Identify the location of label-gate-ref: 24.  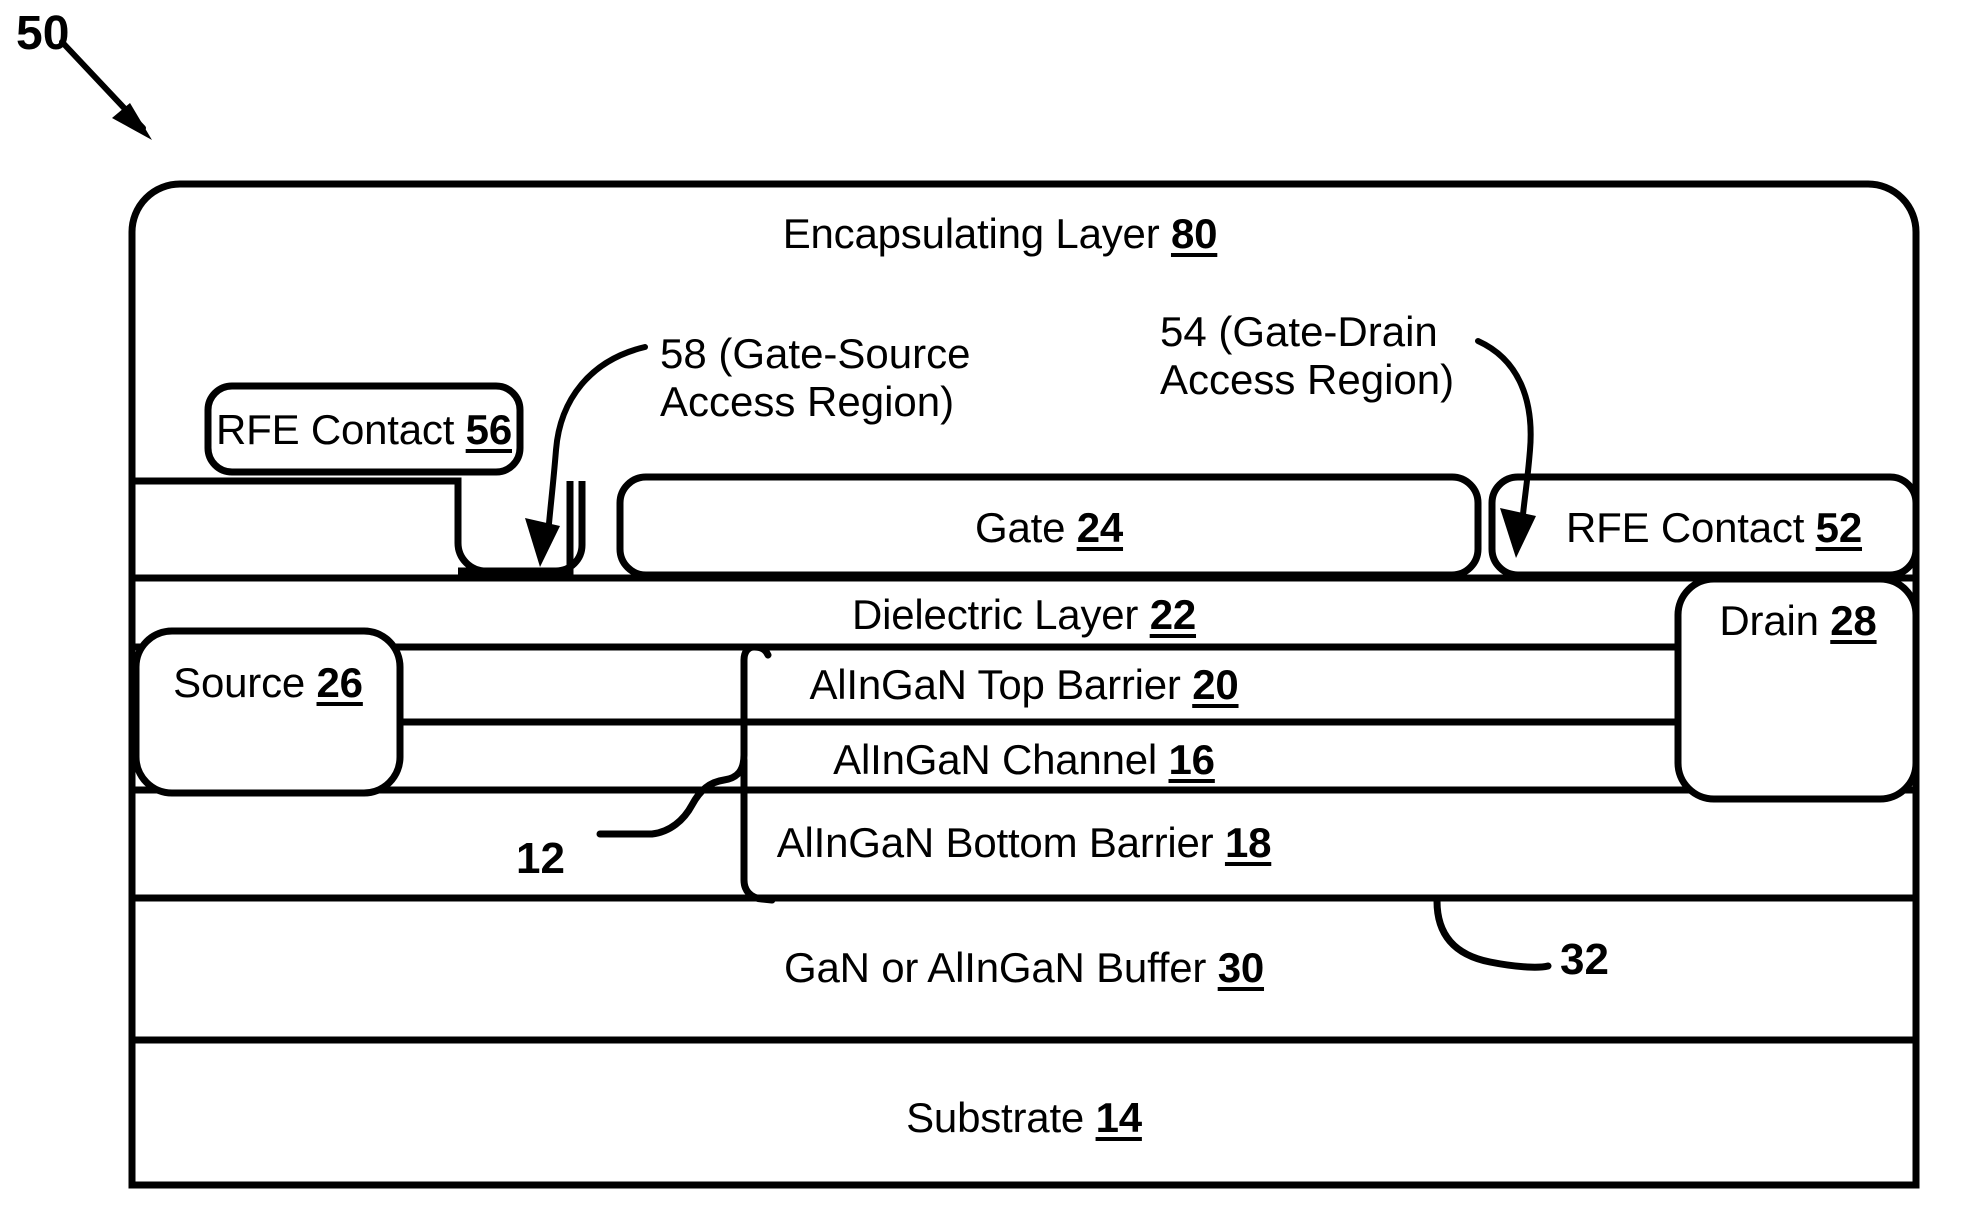
(1100, 527).